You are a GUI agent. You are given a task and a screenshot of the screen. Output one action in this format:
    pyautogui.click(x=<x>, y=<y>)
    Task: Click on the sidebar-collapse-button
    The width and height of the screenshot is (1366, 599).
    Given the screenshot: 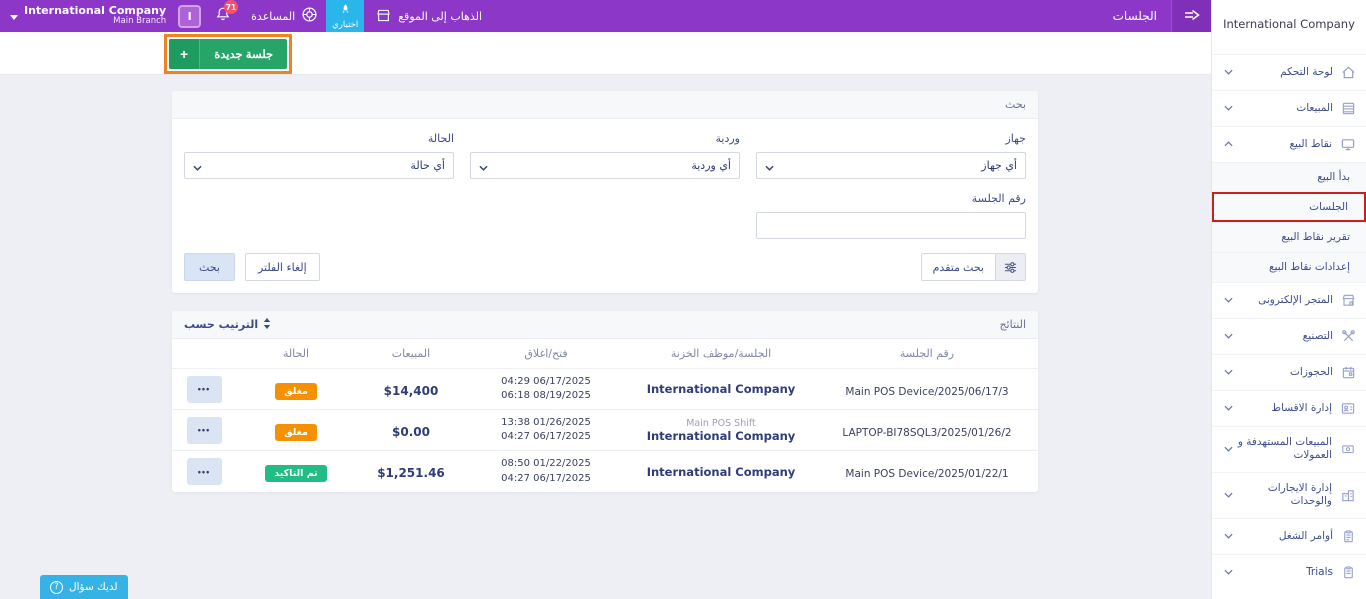 What is the action you would take?
    pyautogui.click(x=1191, y=16)
    